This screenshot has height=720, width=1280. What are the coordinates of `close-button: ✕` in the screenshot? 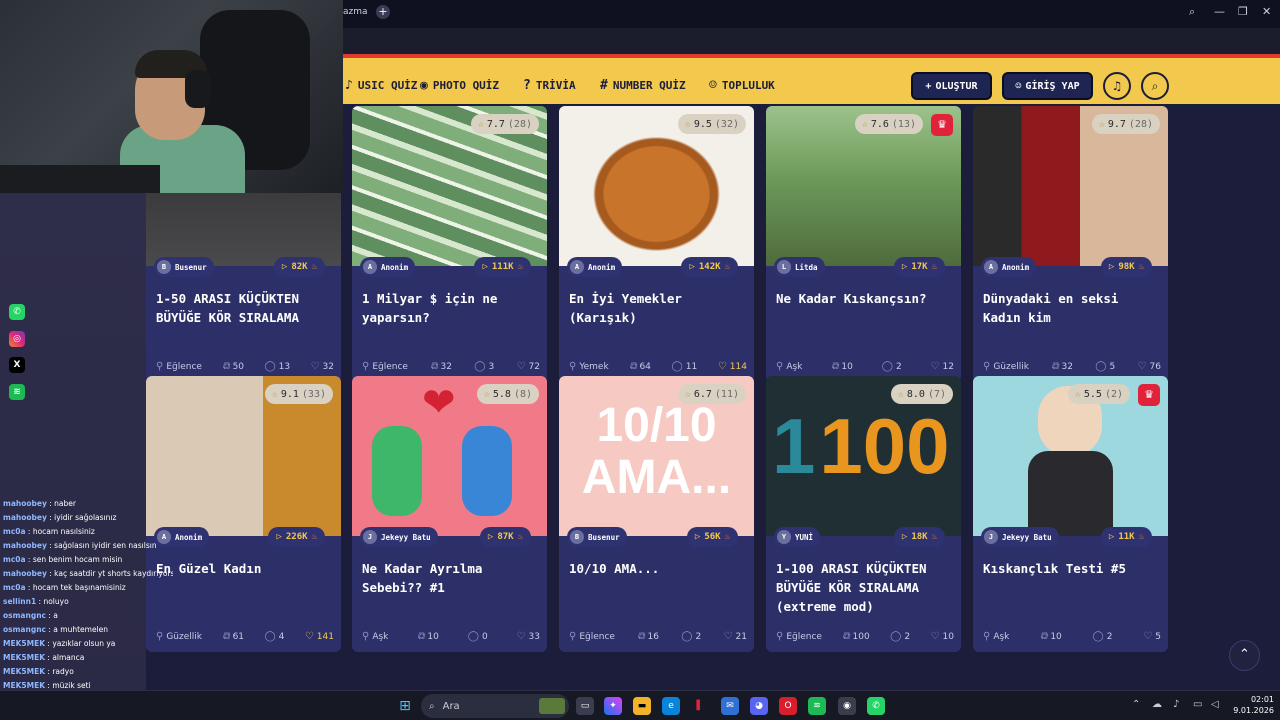 It's located at (1266, 11).